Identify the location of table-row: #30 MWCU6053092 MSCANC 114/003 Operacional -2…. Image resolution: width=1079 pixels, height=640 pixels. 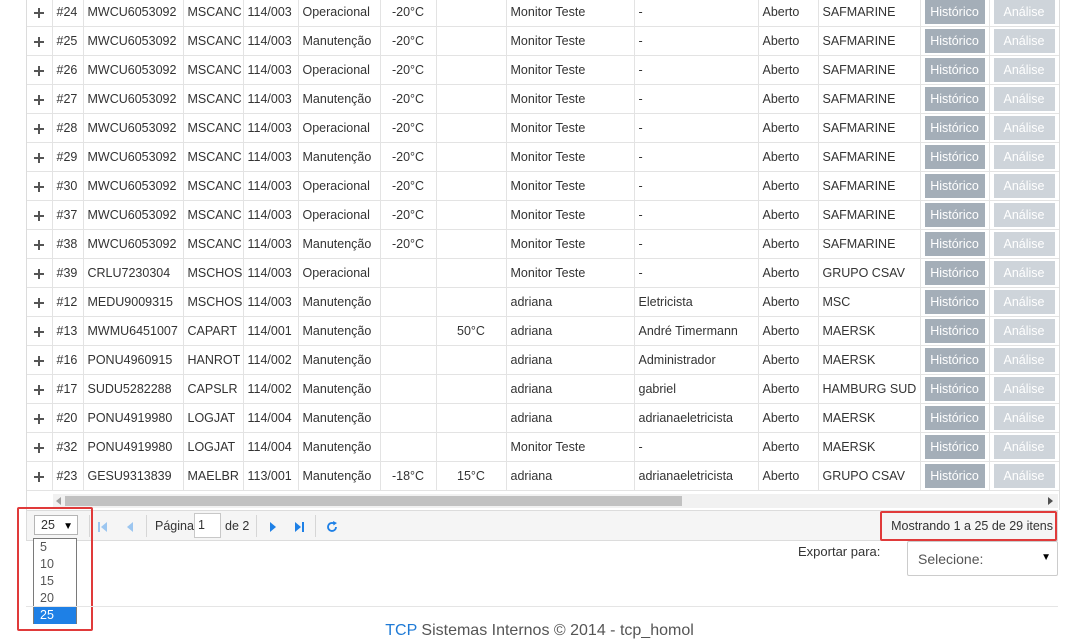
(543, 186).